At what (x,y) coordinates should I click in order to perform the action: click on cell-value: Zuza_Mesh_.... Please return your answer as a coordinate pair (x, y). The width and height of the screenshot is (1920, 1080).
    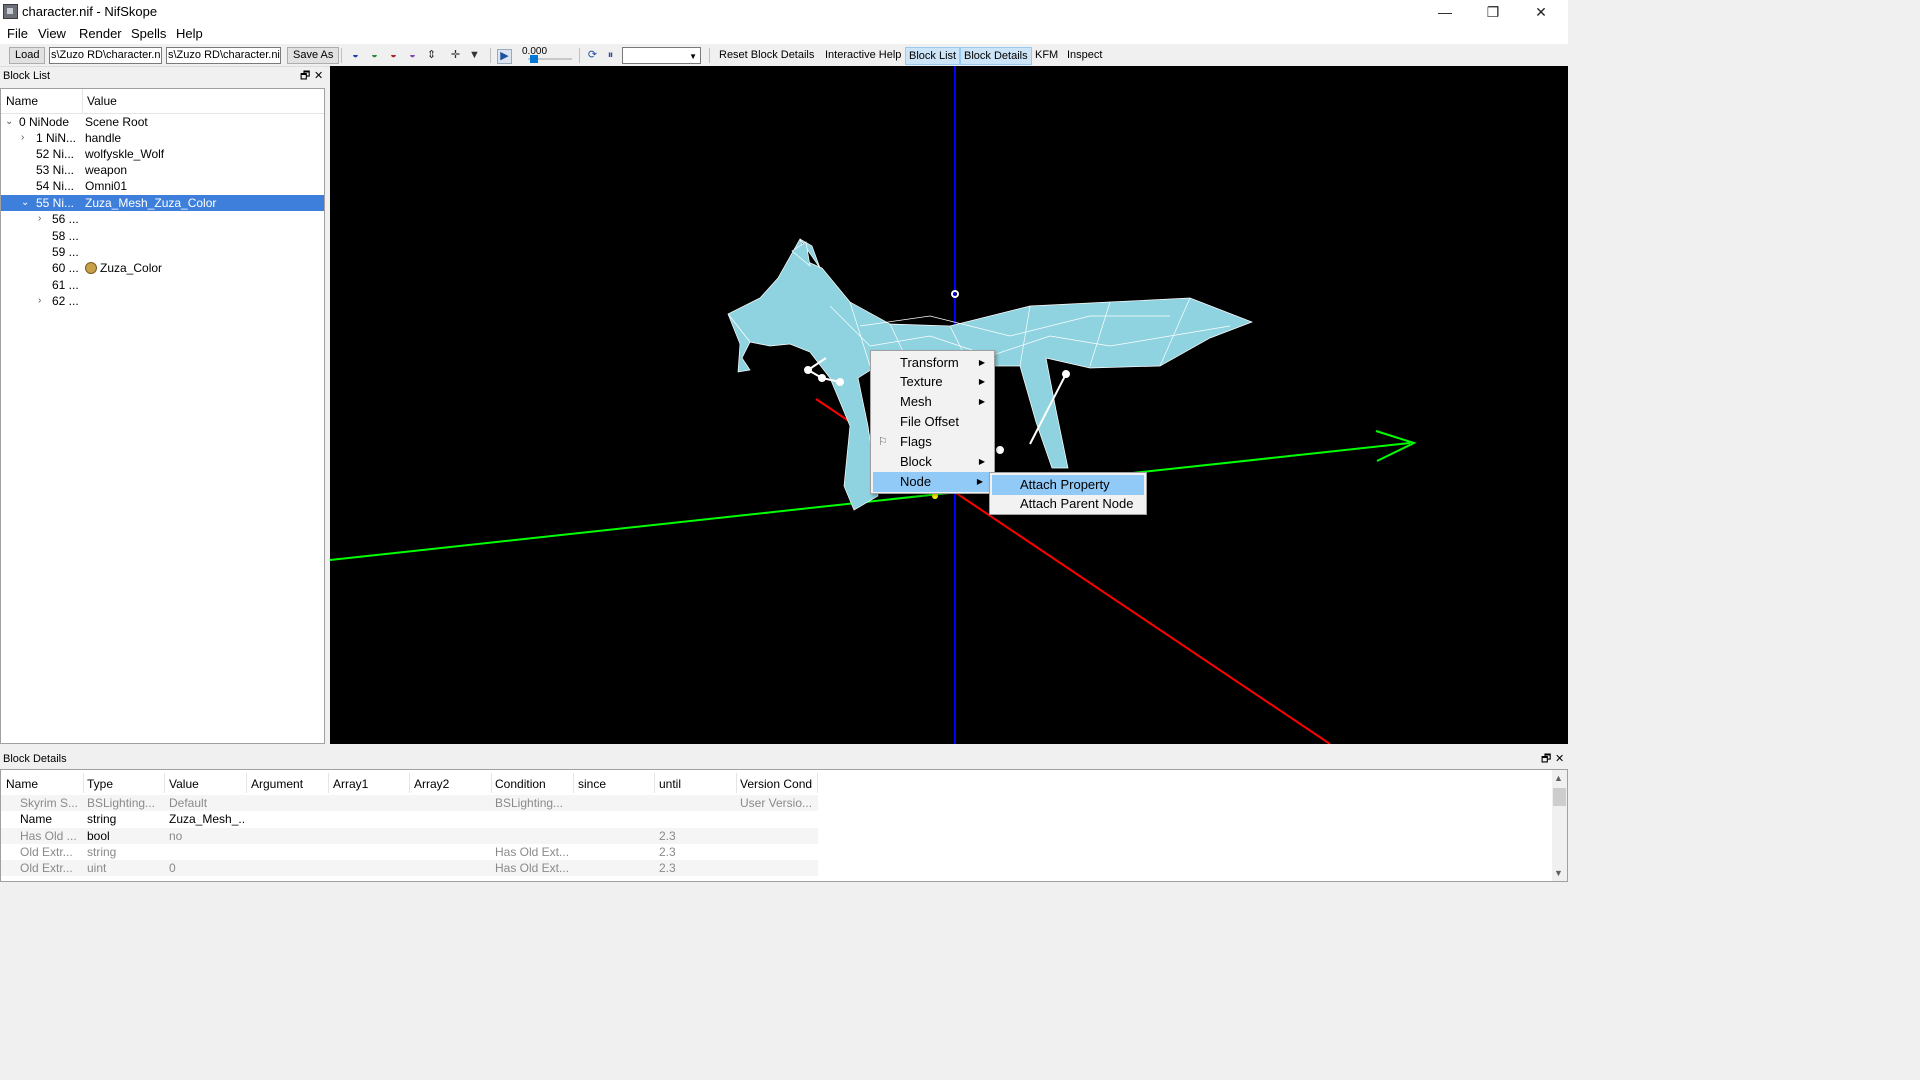
    Looking at the image, I should click on (207, 819).